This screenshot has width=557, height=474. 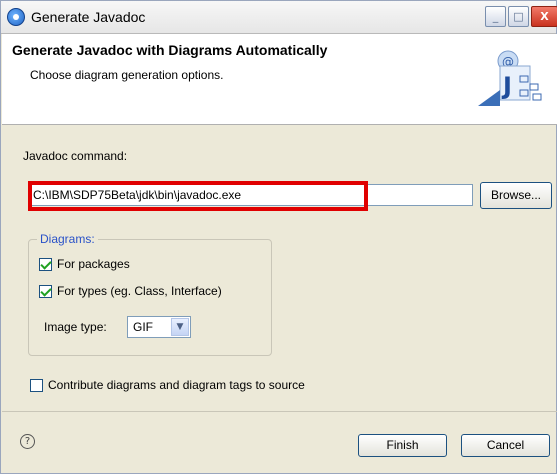 I want to click on app-icon, so click(x=16, y=17).